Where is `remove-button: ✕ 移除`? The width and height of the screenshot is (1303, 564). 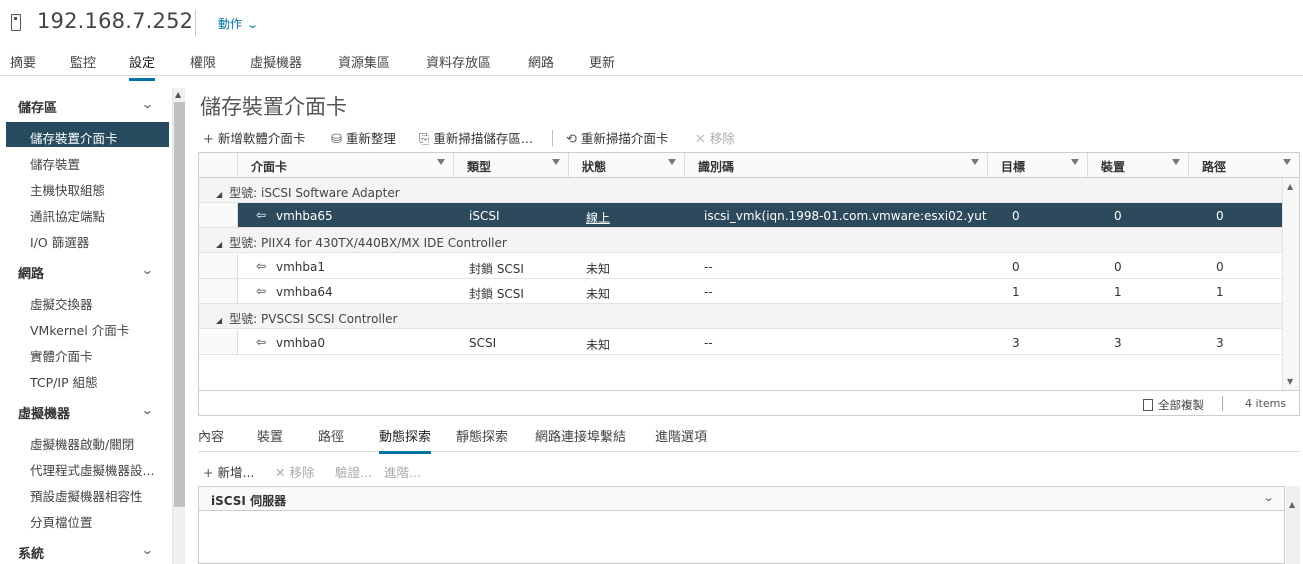
remove-button: ✕ 移除 is located at coordinates (715, 137).